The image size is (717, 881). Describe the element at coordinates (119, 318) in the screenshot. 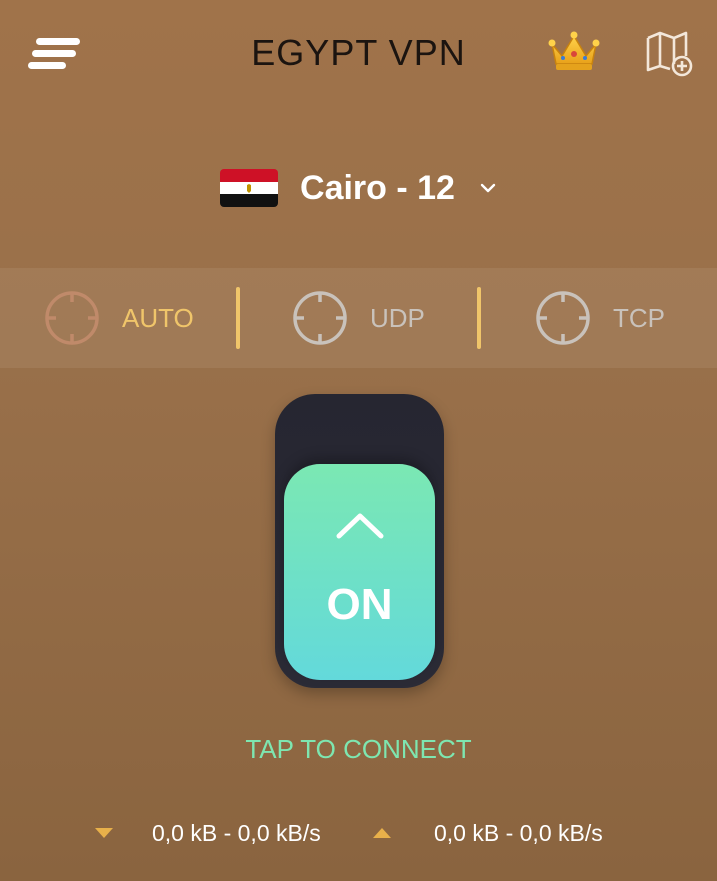

I see `protocol-option-auto: AUTO` at that location.